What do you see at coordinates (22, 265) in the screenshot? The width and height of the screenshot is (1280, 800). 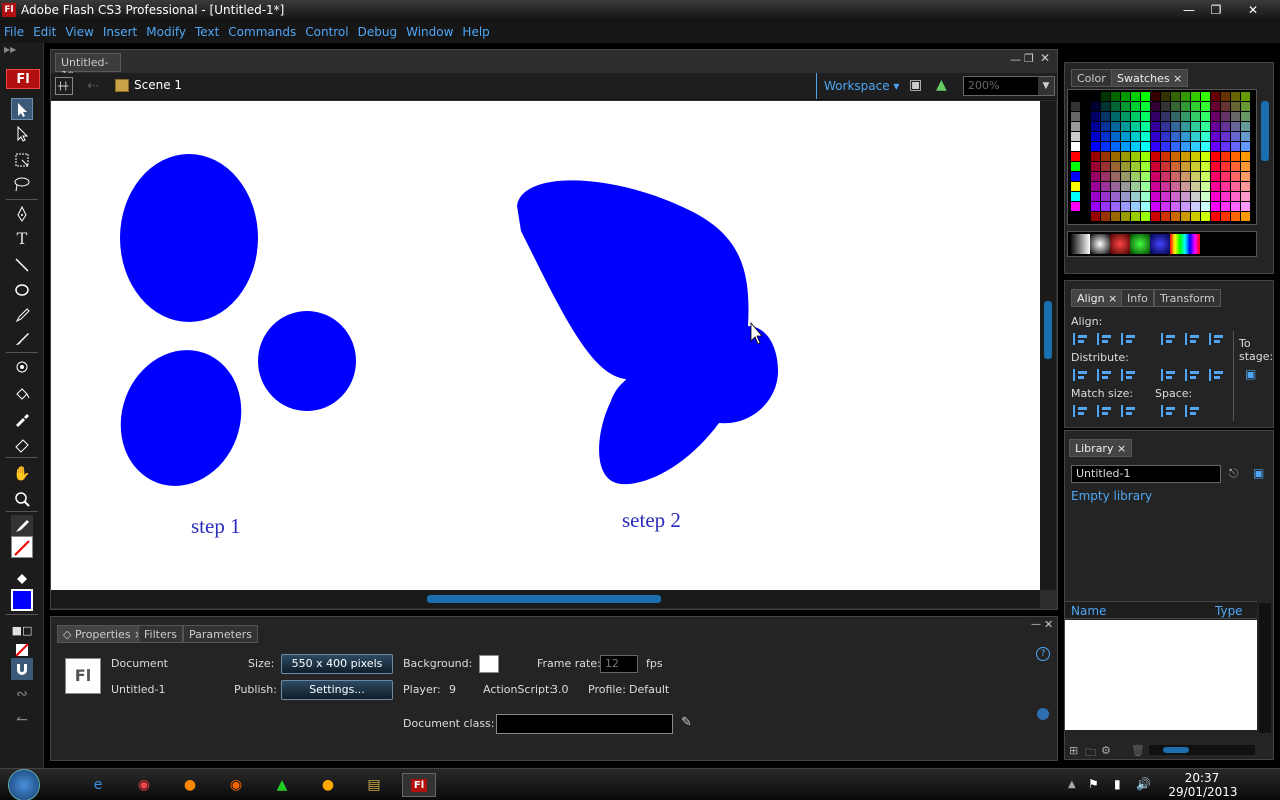 I see `line-tool-icon` at bounding box center [22, 265].